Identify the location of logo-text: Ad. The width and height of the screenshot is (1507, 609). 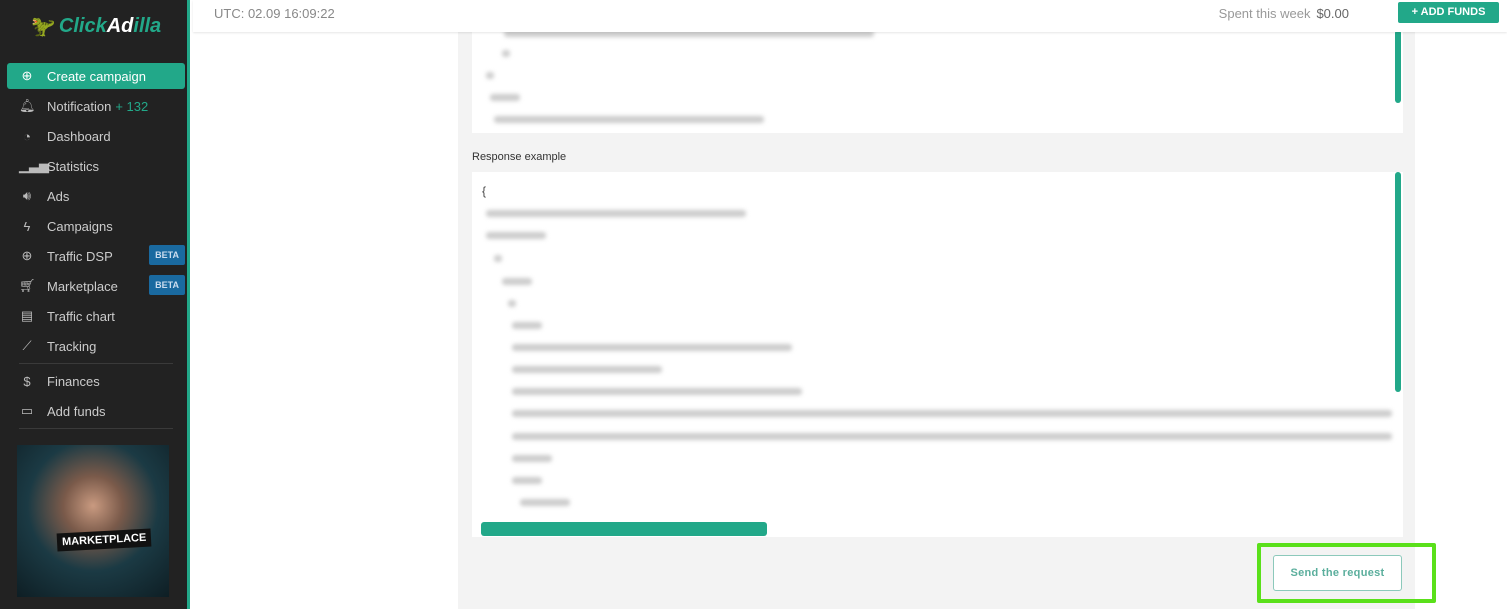
(120, 26).